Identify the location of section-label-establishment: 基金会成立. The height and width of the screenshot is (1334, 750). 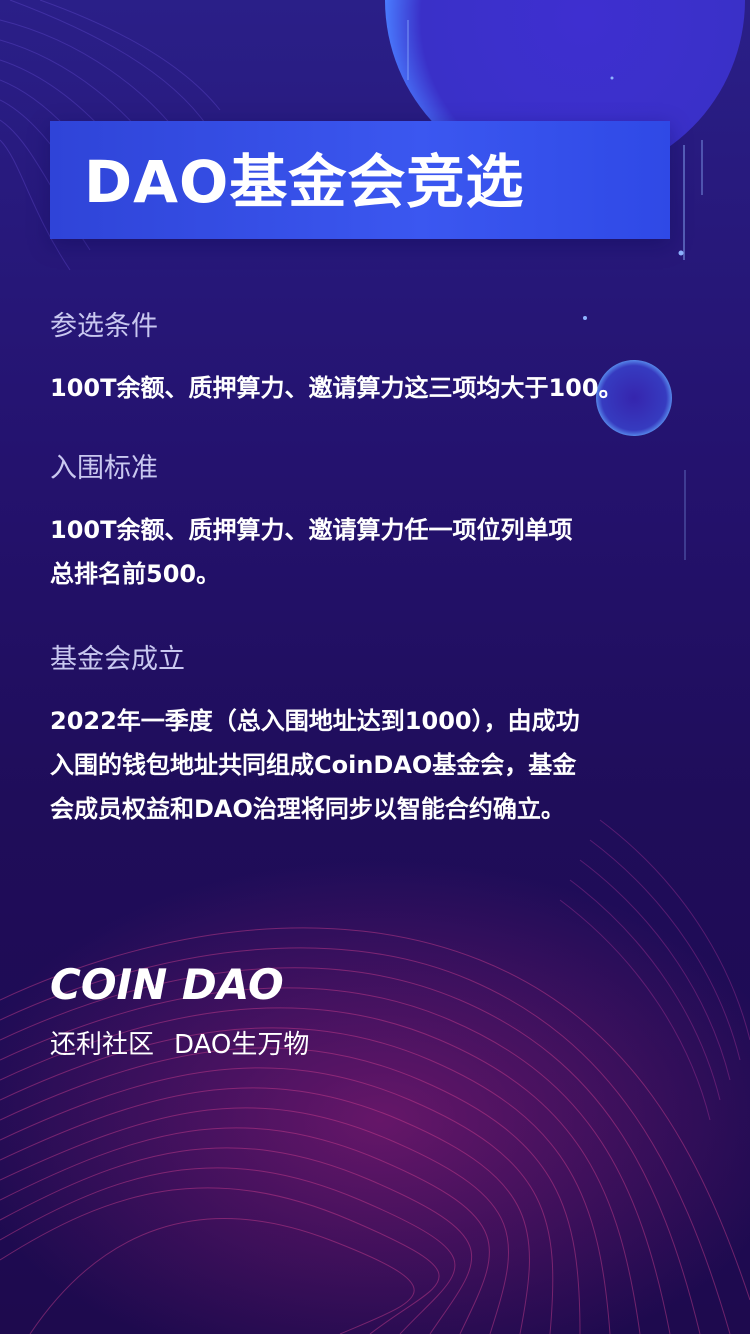
(117, 659).